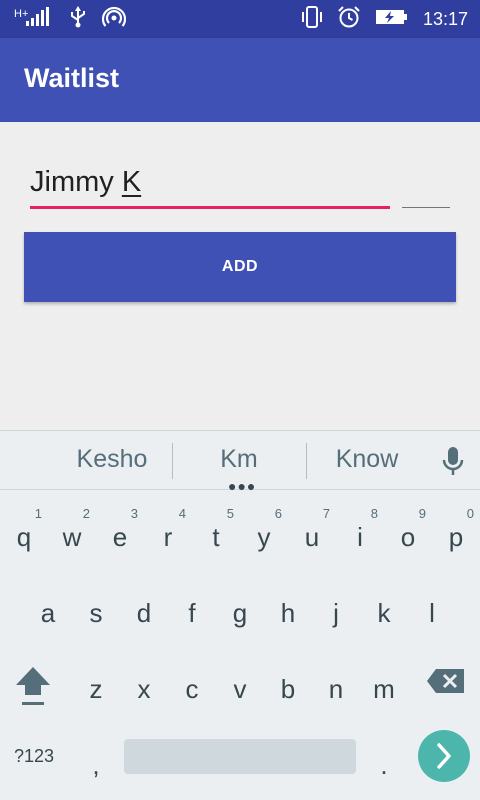 This screenshot has width=480, height=800. I want to click on key-x: x, so click(144, 684).